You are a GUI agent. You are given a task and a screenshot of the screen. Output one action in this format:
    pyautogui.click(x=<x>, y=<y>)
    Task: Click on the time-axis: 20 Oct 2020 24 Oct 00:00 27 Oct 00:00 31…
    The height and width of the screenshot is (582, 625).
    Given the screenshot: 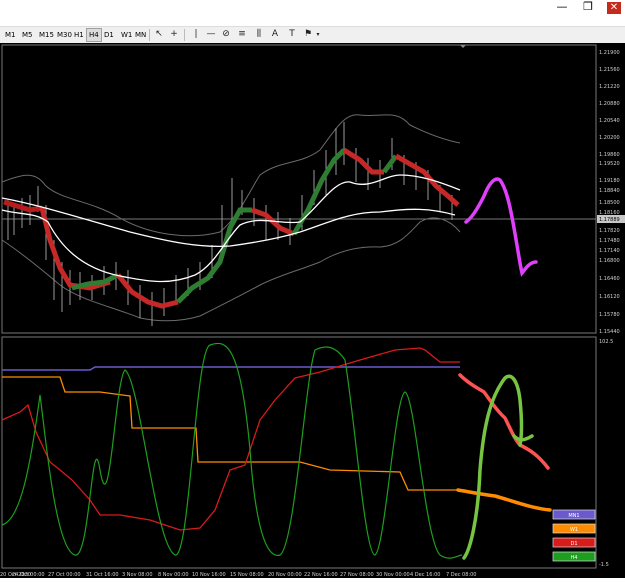 What is the action you would take?
    pyautogui.click(x=238, y=575)
    